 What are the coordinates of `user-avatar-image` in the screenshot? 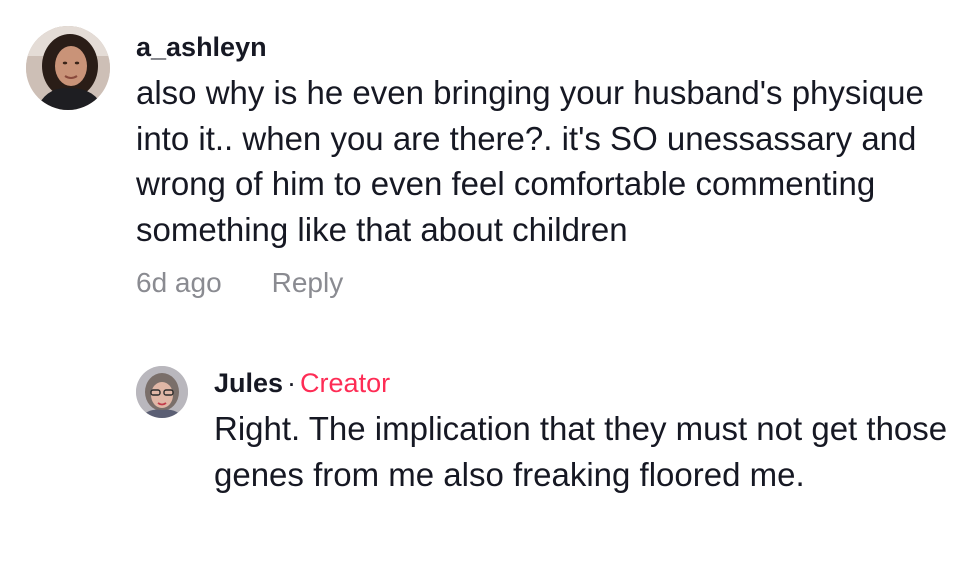 It's located at (68, 68).